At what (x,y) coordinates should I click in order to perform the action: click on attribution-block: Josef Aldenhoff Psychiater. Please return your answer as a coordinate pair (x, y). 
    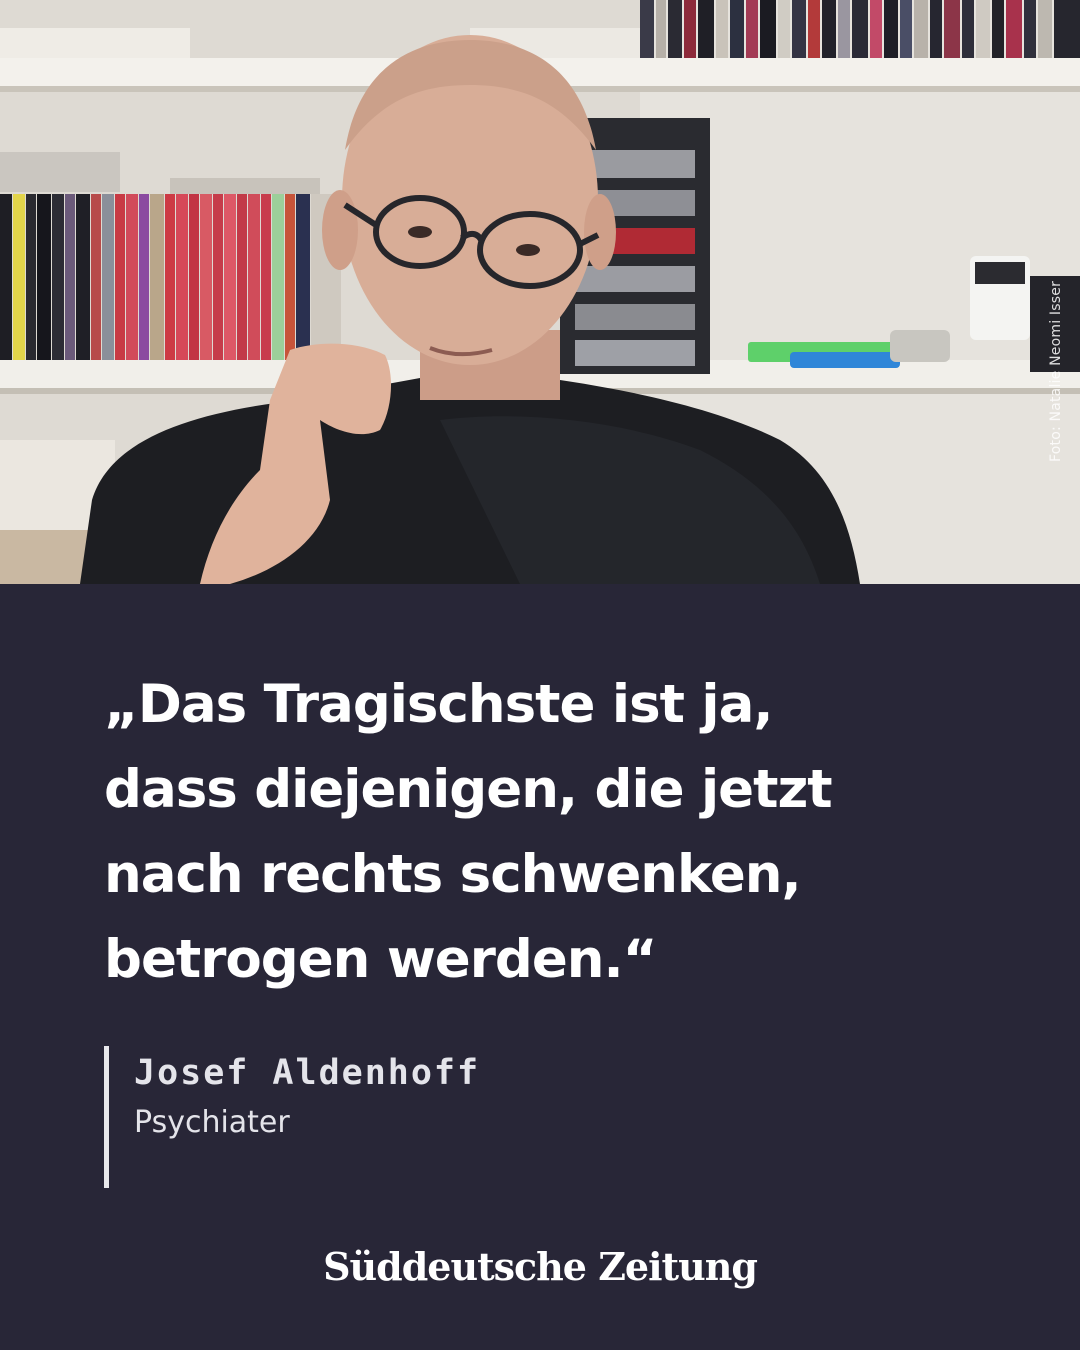
    Looking at the image, I should click on (292, 1117).